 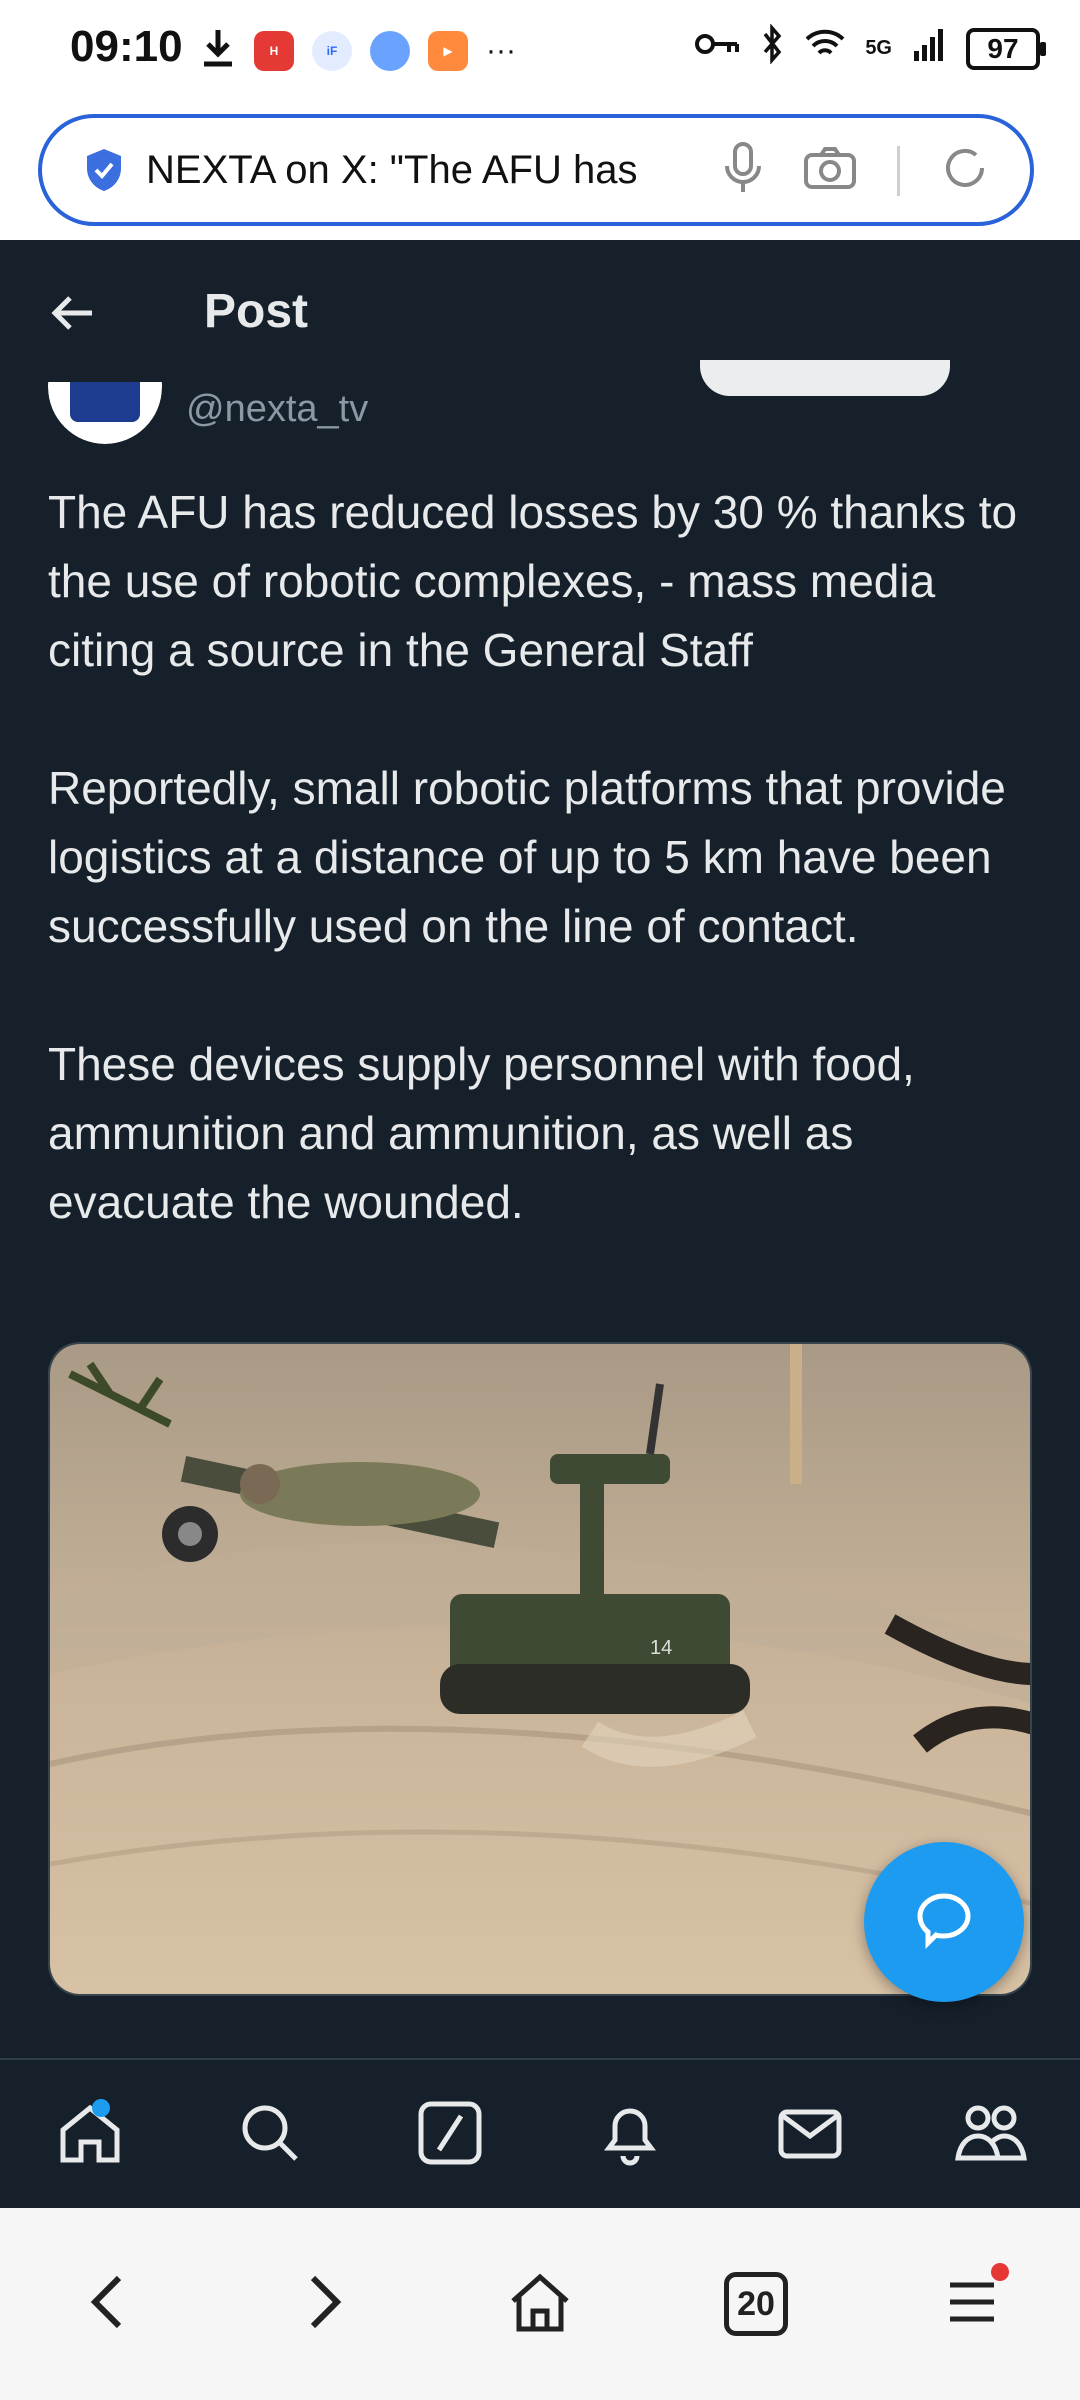 I want to click on browser-back-button, so click(x=108, y=2304).